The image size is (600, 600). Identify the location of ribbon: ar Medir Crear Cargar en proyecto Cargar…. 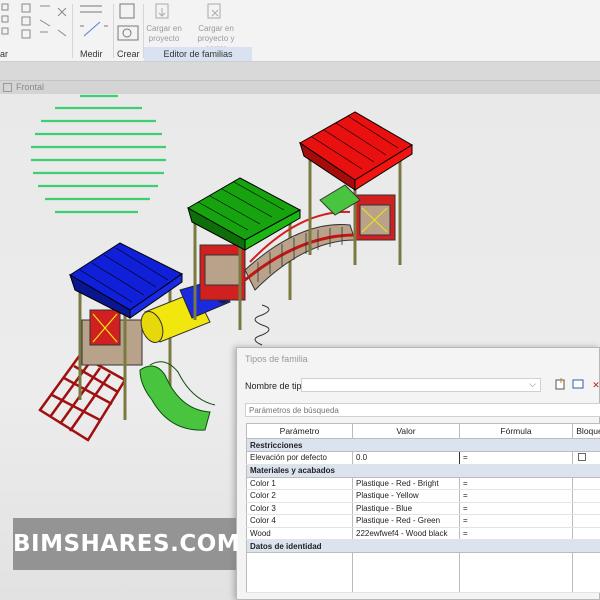
(300, 31).